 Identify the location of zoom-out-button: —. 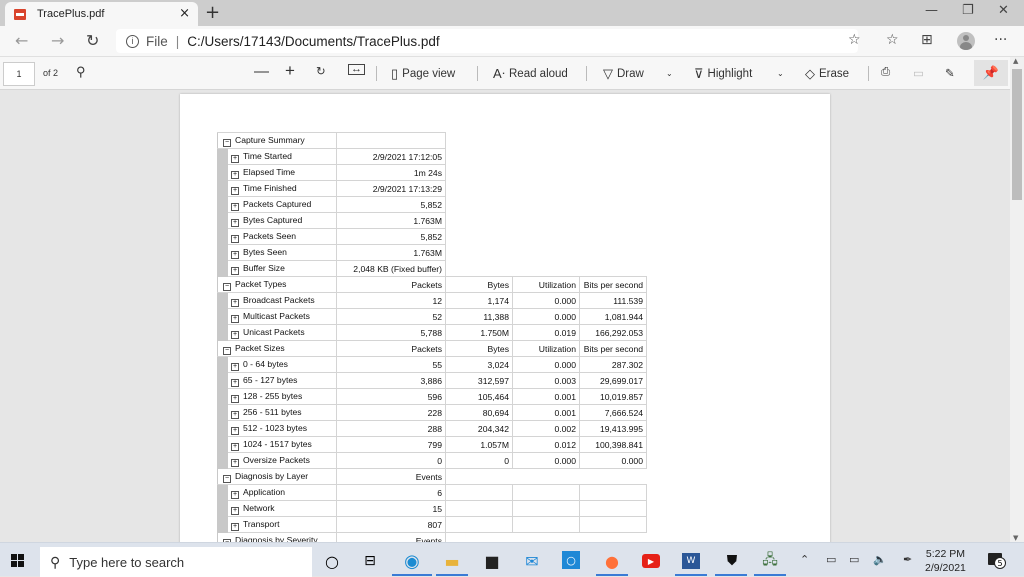
(261, 71).